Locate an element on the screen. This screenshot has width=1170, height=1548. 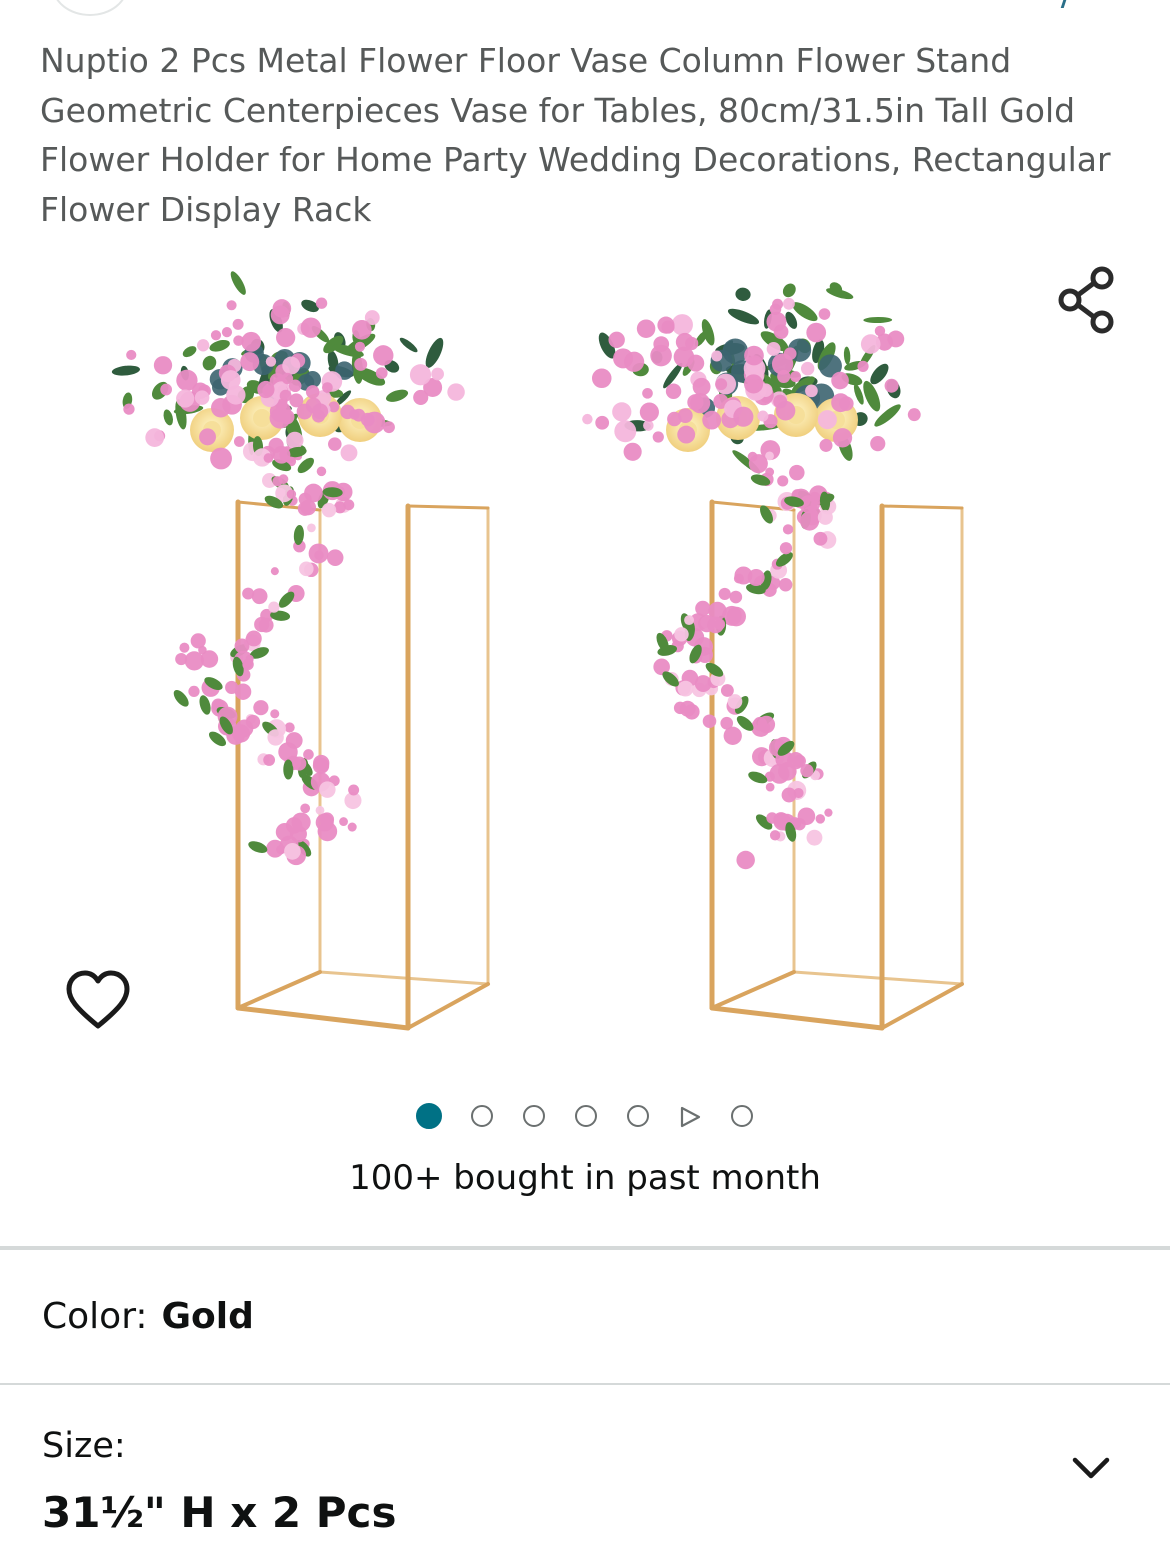
size-dropdown-button is located at coordinates (1091, 1468).